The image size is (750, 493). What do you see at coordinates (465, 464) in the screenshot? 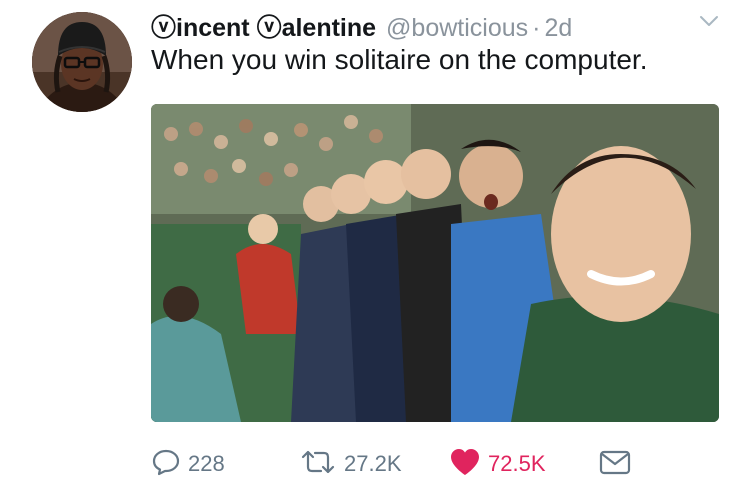
I see `heart-icon` at bounding box center [465, 464].